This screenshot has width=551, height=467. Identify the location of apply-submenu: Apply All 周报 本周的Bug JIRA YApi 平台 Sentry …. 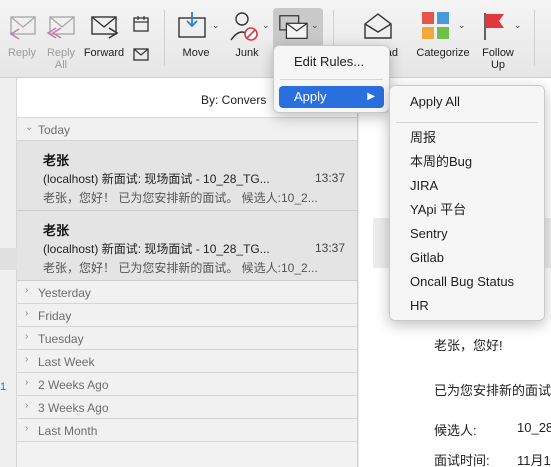
(467, 203).